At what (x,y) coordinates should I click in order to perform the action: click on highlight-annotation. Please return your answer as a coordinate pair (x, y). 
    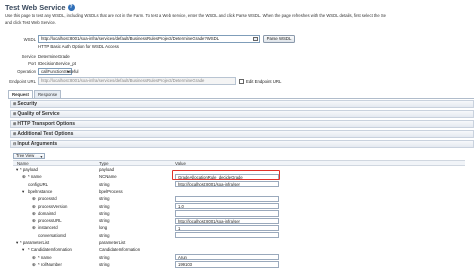
    Looking at the image, I should click on (226, 175).